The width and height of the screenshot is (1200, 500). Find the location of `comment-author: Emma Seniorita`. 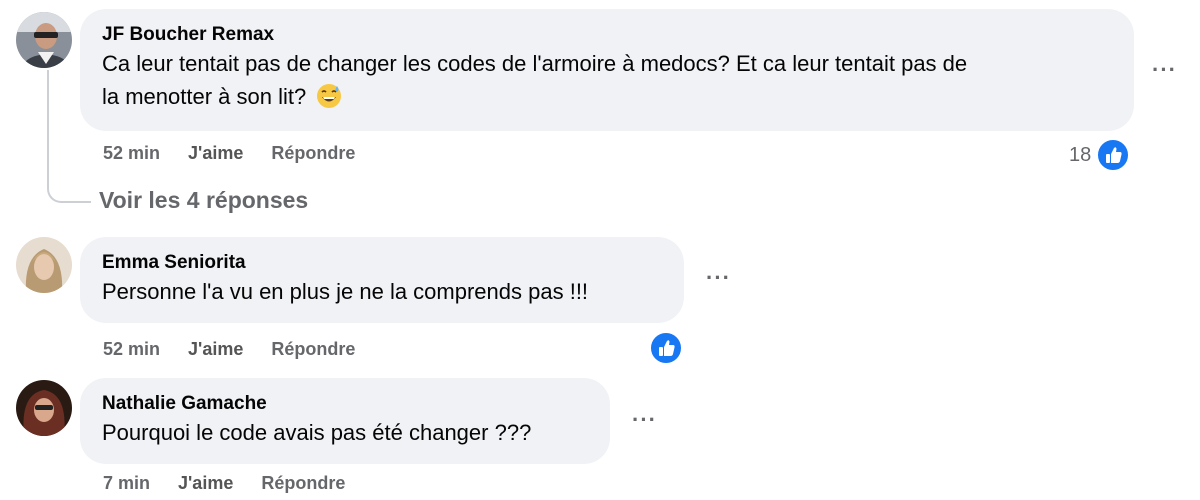

comment-author: Emma Seniorita is located at coordinates (382, 263).